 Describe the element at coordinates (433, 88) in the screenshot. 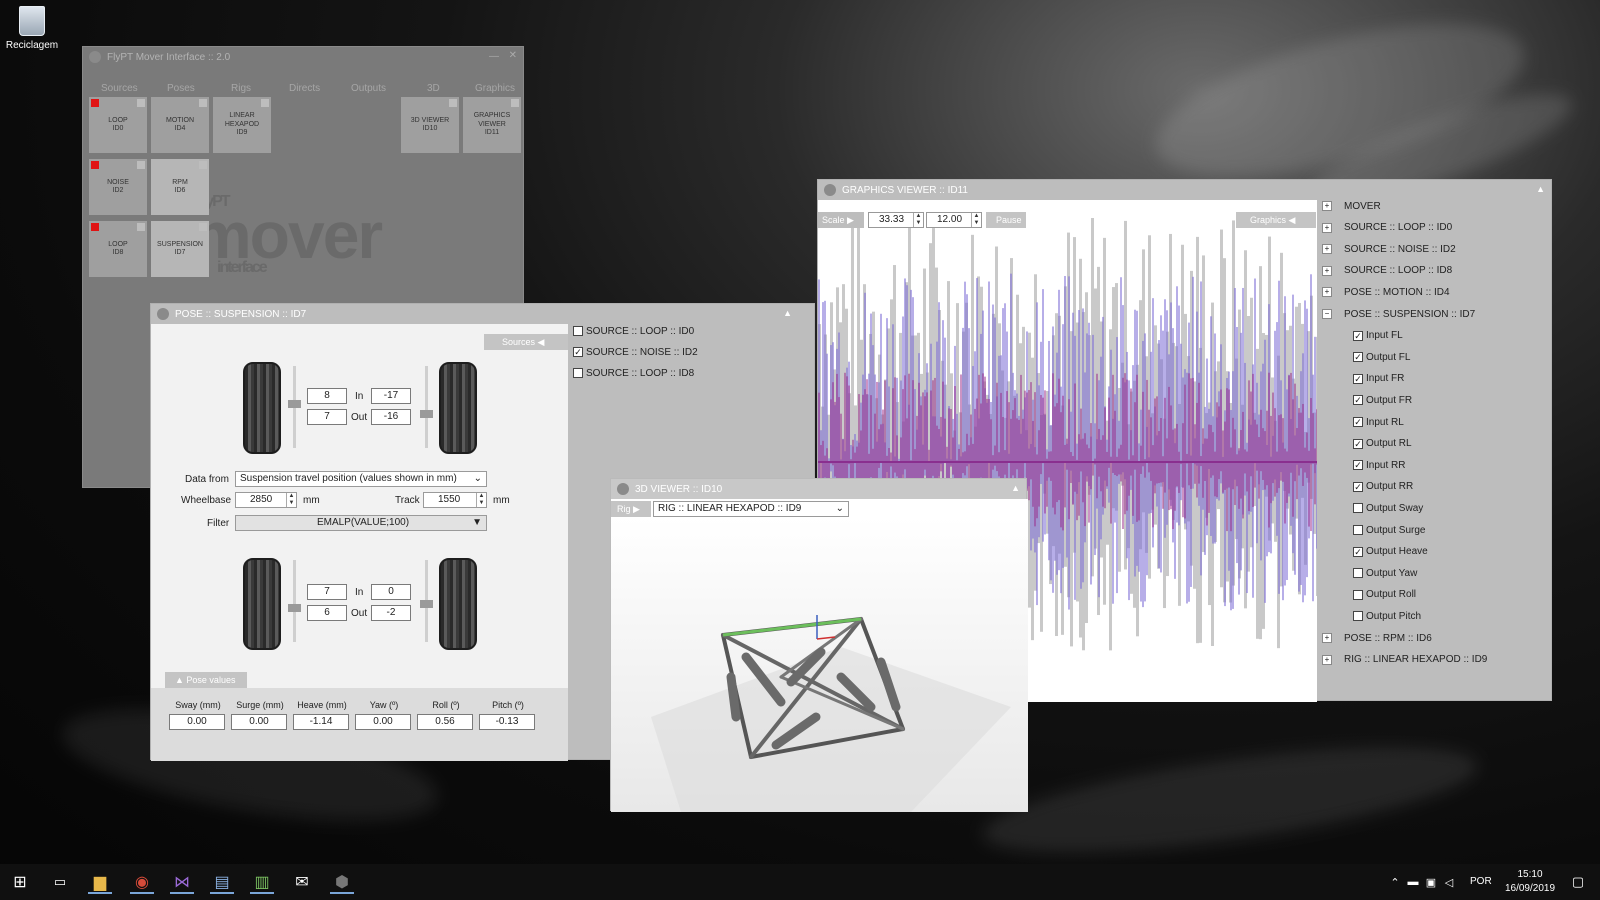

I see `tab-3d: 3D` at that location.